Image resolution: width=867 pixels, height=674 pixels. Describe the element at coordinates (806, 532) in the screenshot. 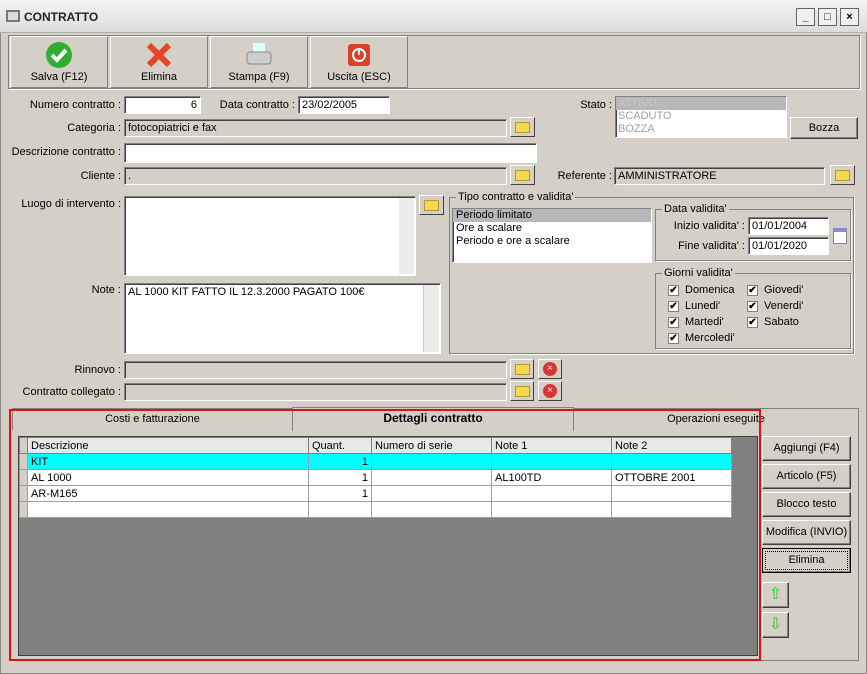

I see `side-button: Modifica (INVIO)` at that location.